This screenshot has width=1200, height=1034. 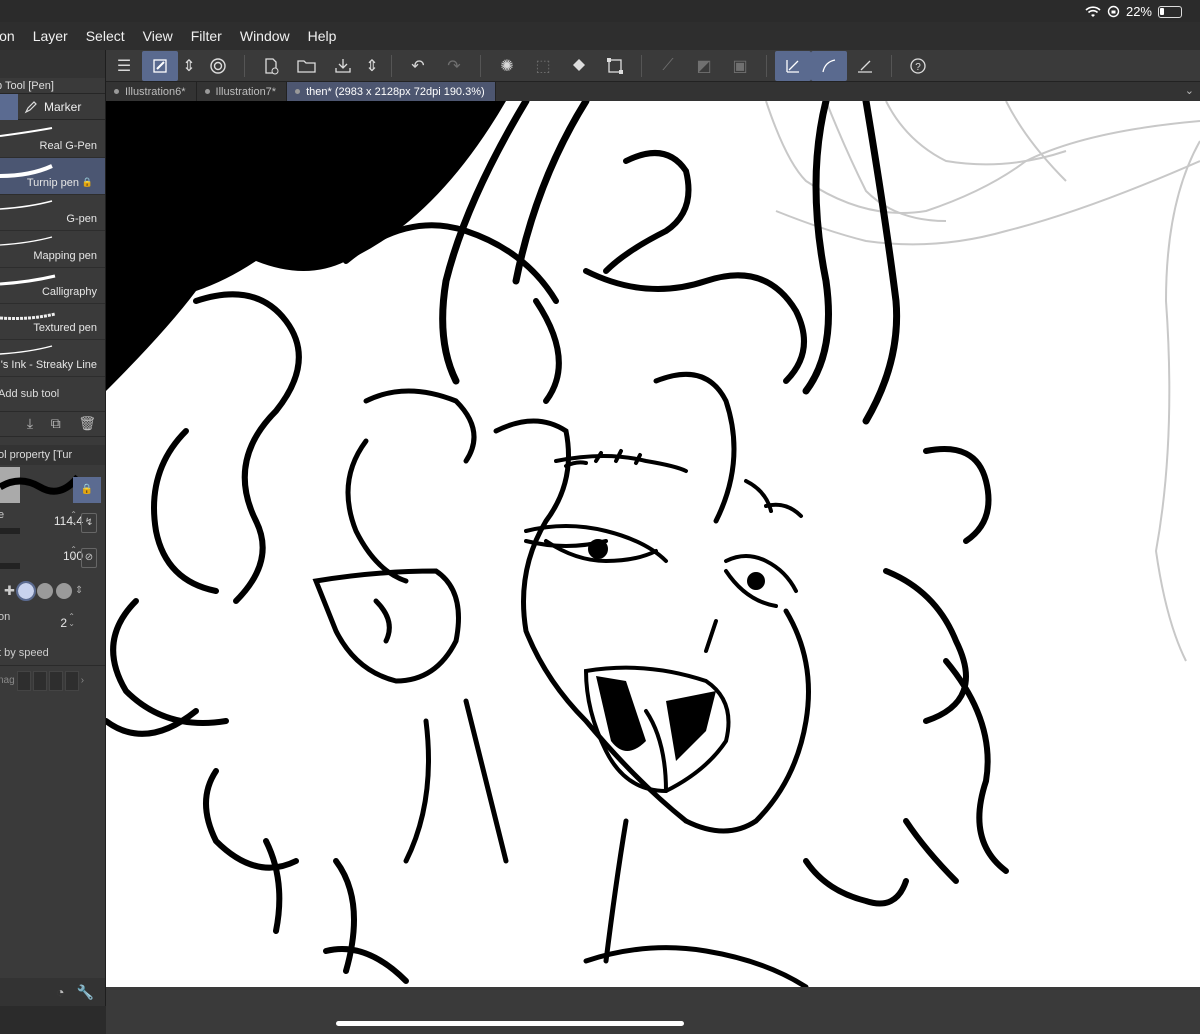 I want to click on add-sub-tool-button: Add sub tool, so click(x=52, y=394).